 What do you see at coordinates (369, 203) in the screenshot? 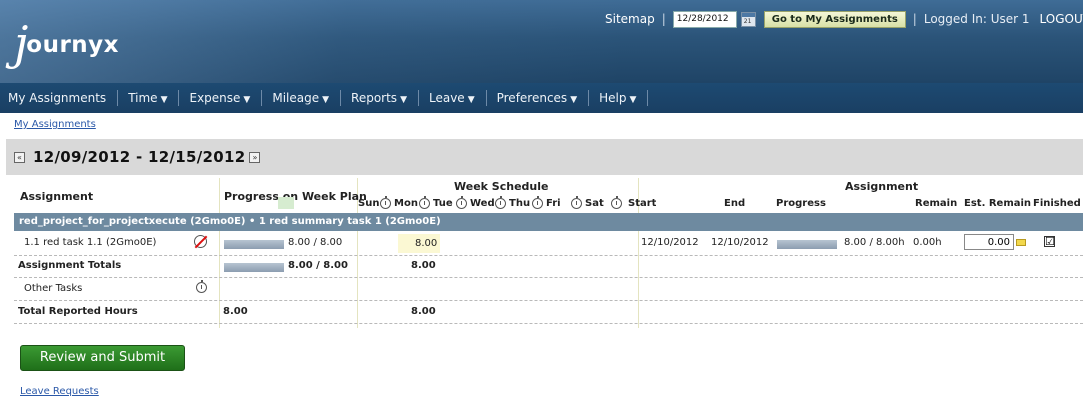
I see `header-day-sun: Sun` at bounding box center [369, 203].